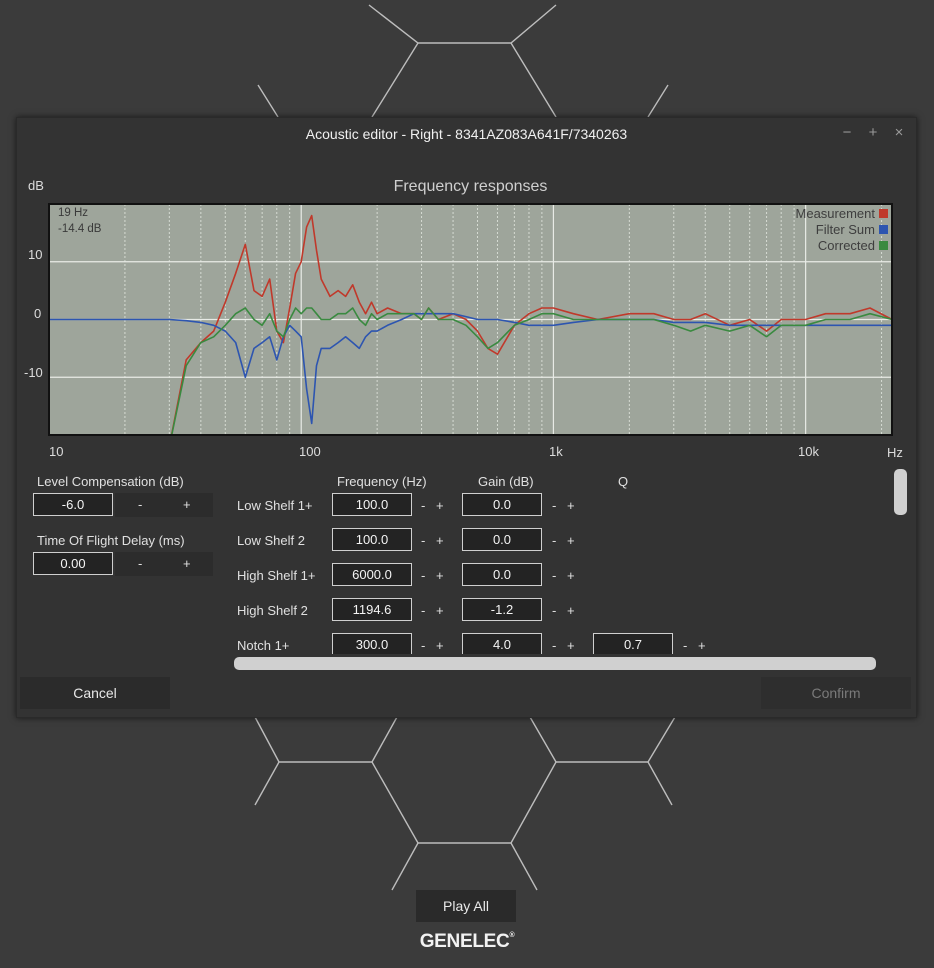 The width and height of the screenshot is (934, 968). Describe the element at coordinates (310, 451) in the screenshot. I see `x-tick-label: 100` at that location.